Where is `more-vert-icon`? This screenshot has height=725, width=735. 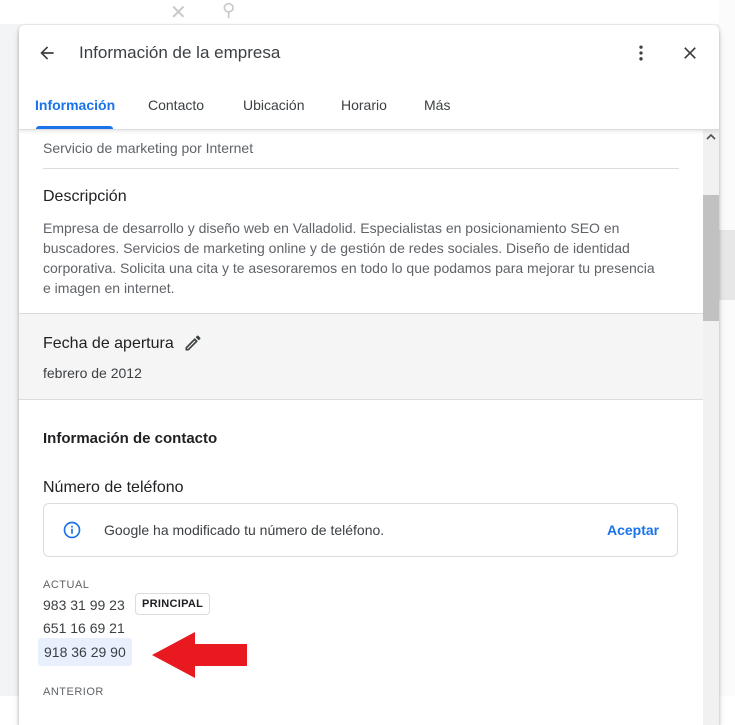
more-vert-icon is located at coordinates (641, 53).